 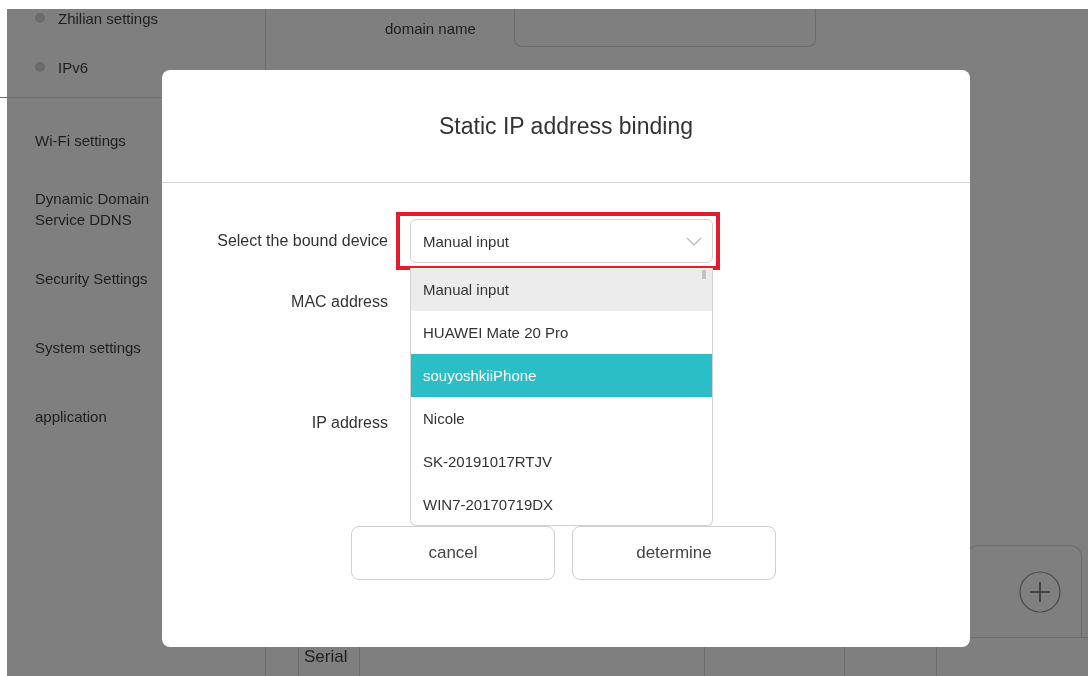 I want to click on device-select: Manual input, so click(x=561, y=241).